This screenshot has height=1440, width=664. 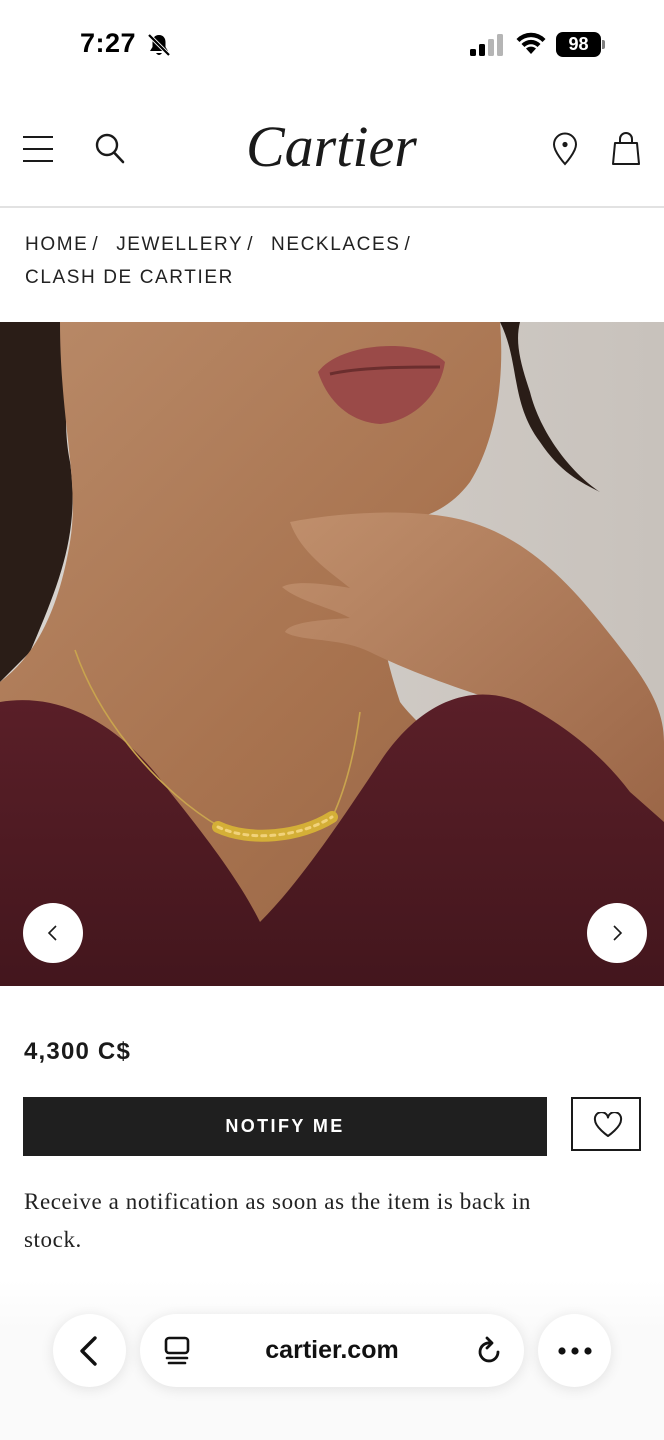 What do you see at coordinates (332, 46) in the screenshot?
I see `status-bar: 7:27 98` at bounding box center [332, 46].